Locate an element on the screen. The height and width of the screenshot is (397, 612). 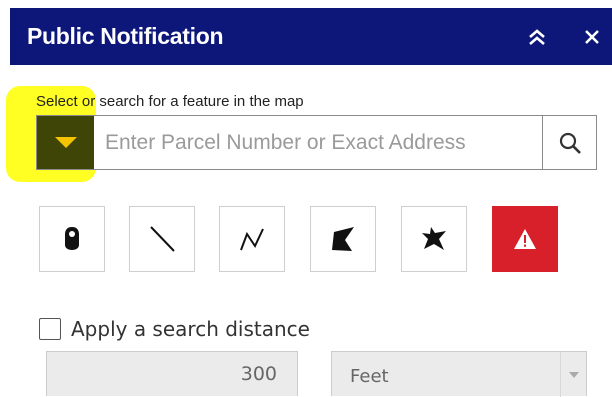
panel-header: Public Notification is located at coordinates (311, 36).